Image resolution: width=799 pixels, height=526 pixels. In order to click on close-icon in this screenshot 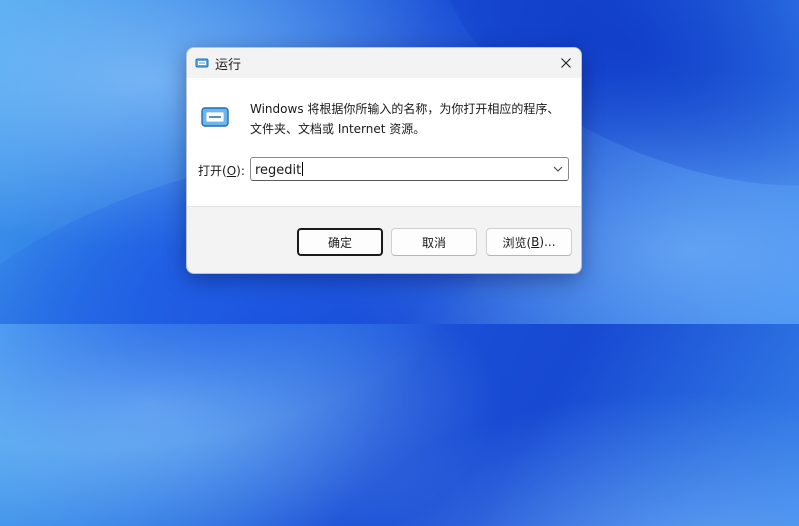, I will do `click(566, 63)`.